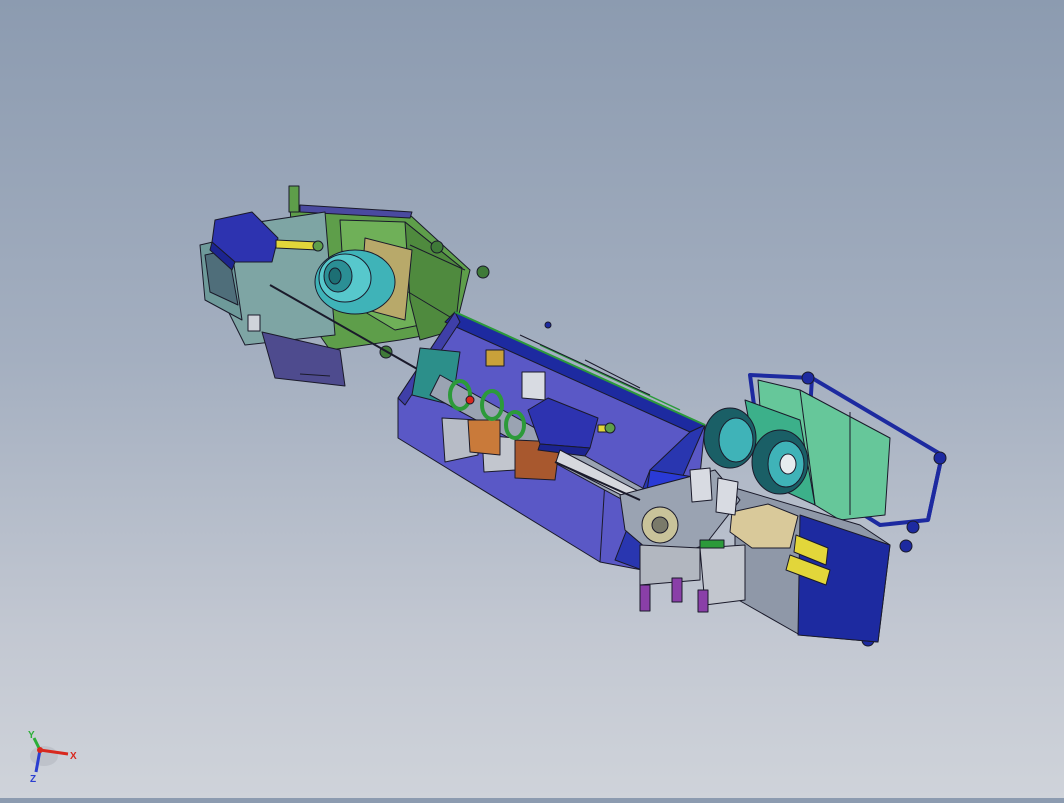 The width and height of the screenshot is (1064, 803). I want to click on axis-triad: X Y Z, so click(57, 758).